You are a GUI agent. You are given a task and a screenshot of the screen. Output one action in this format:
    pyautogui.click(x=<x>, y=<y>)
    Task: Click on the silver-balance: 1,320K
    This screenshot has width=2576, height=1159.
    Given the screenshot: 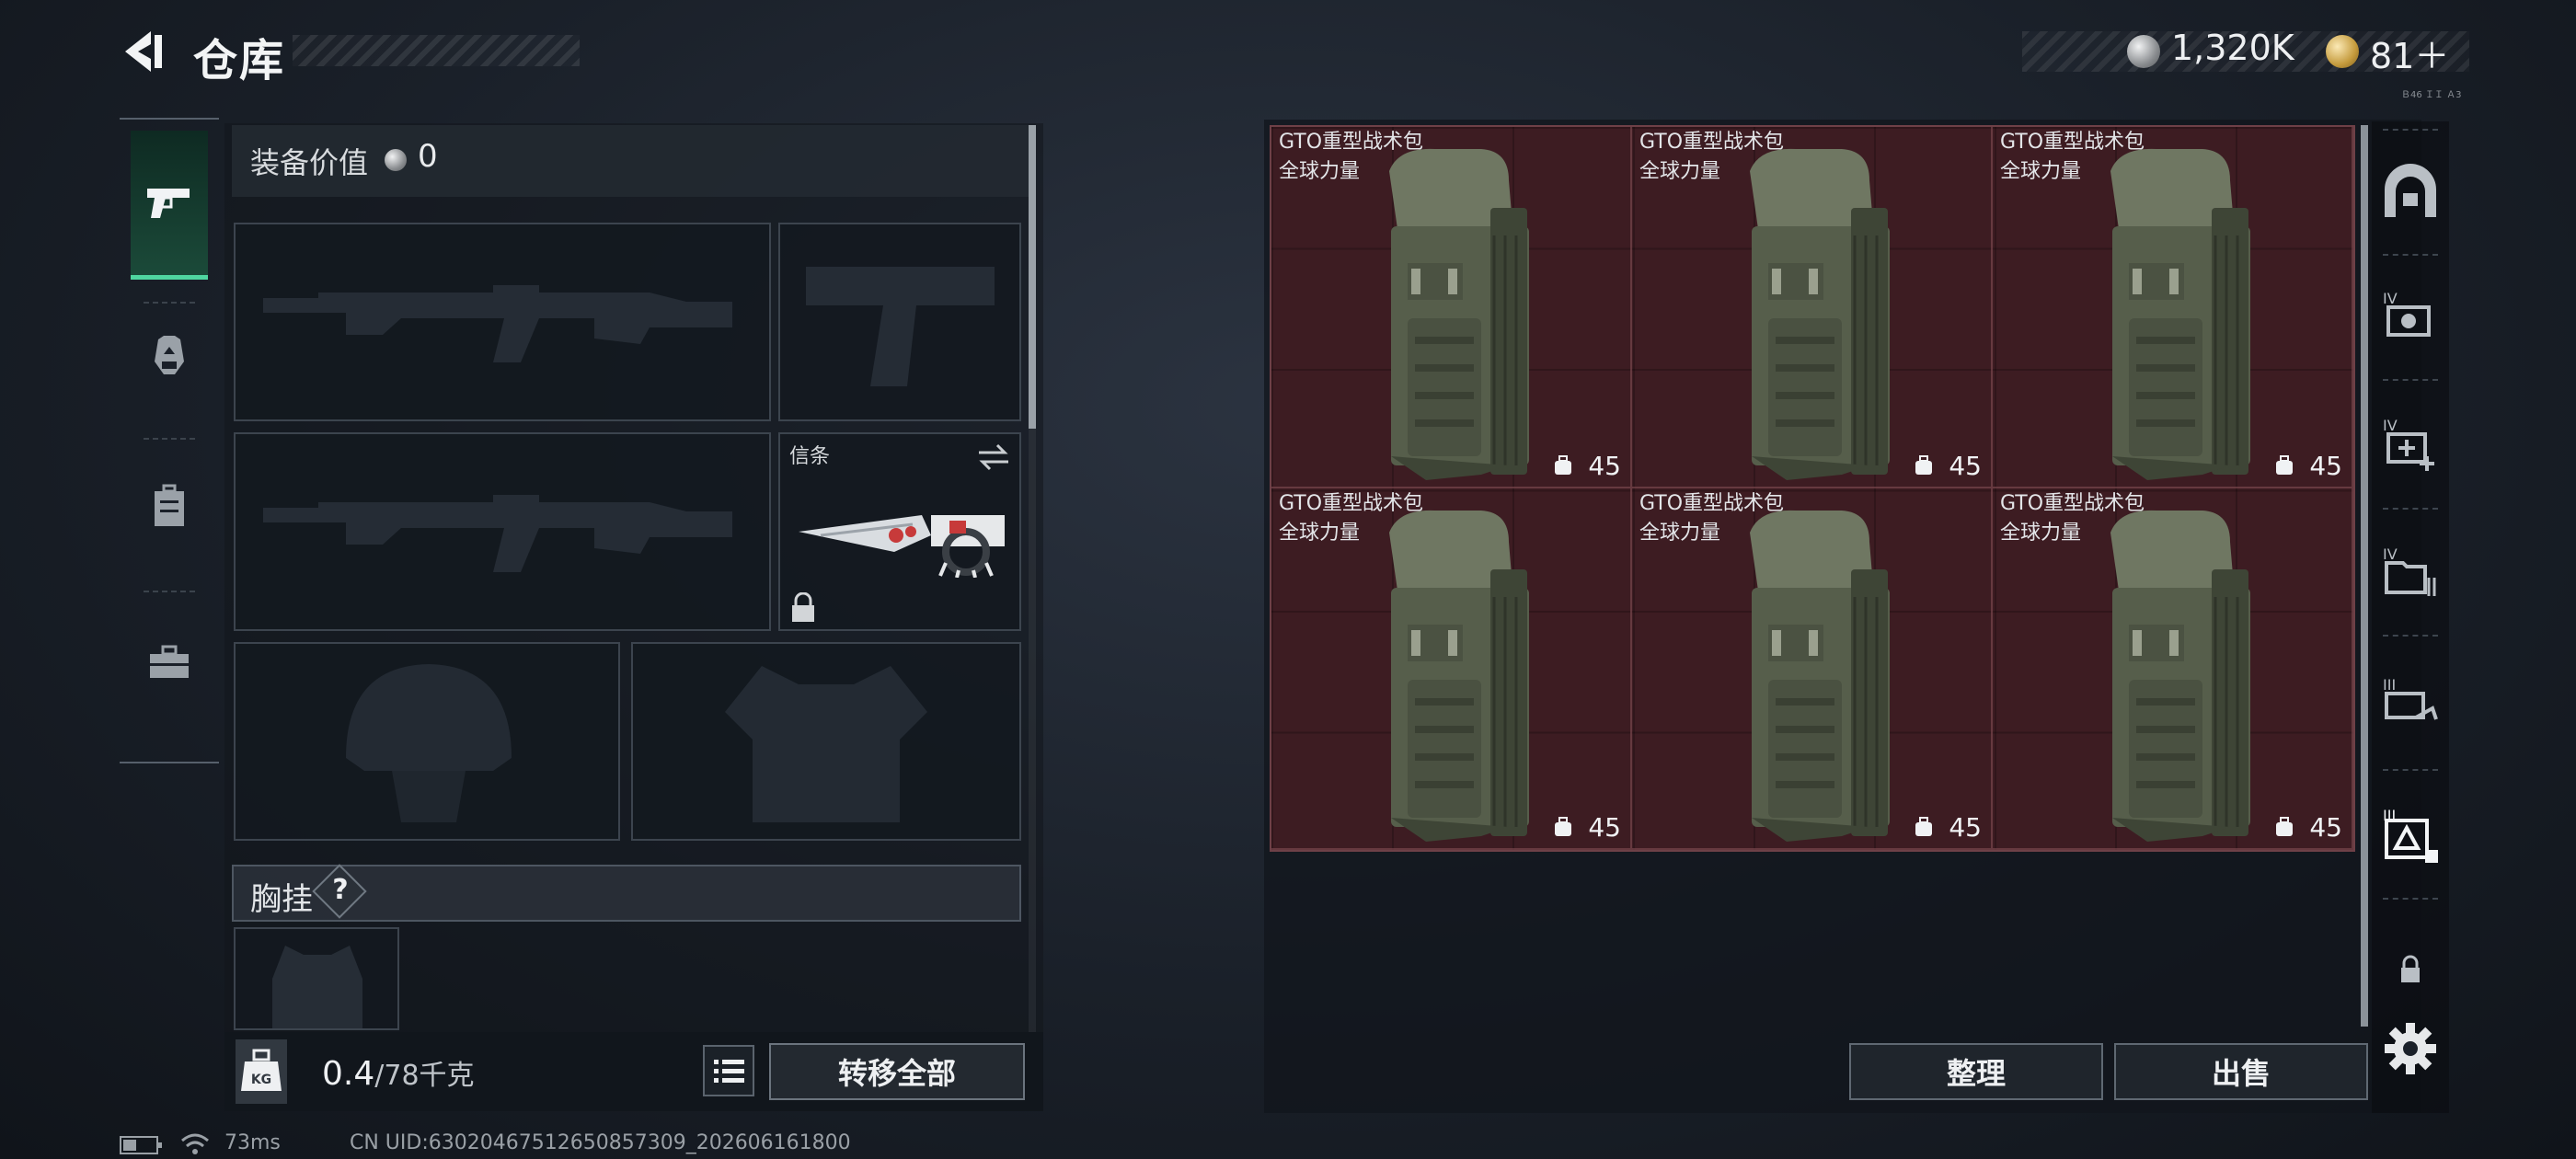 What is the action you would take?
    pyautogui.click(x=2232, y=48)
    